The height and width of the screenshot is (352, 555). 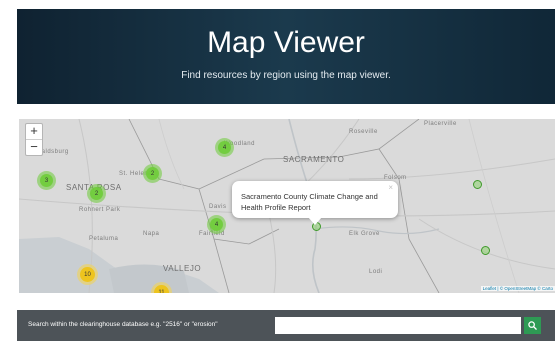 I want to click on marker-cluster: 3, so click(x=46, y=180).